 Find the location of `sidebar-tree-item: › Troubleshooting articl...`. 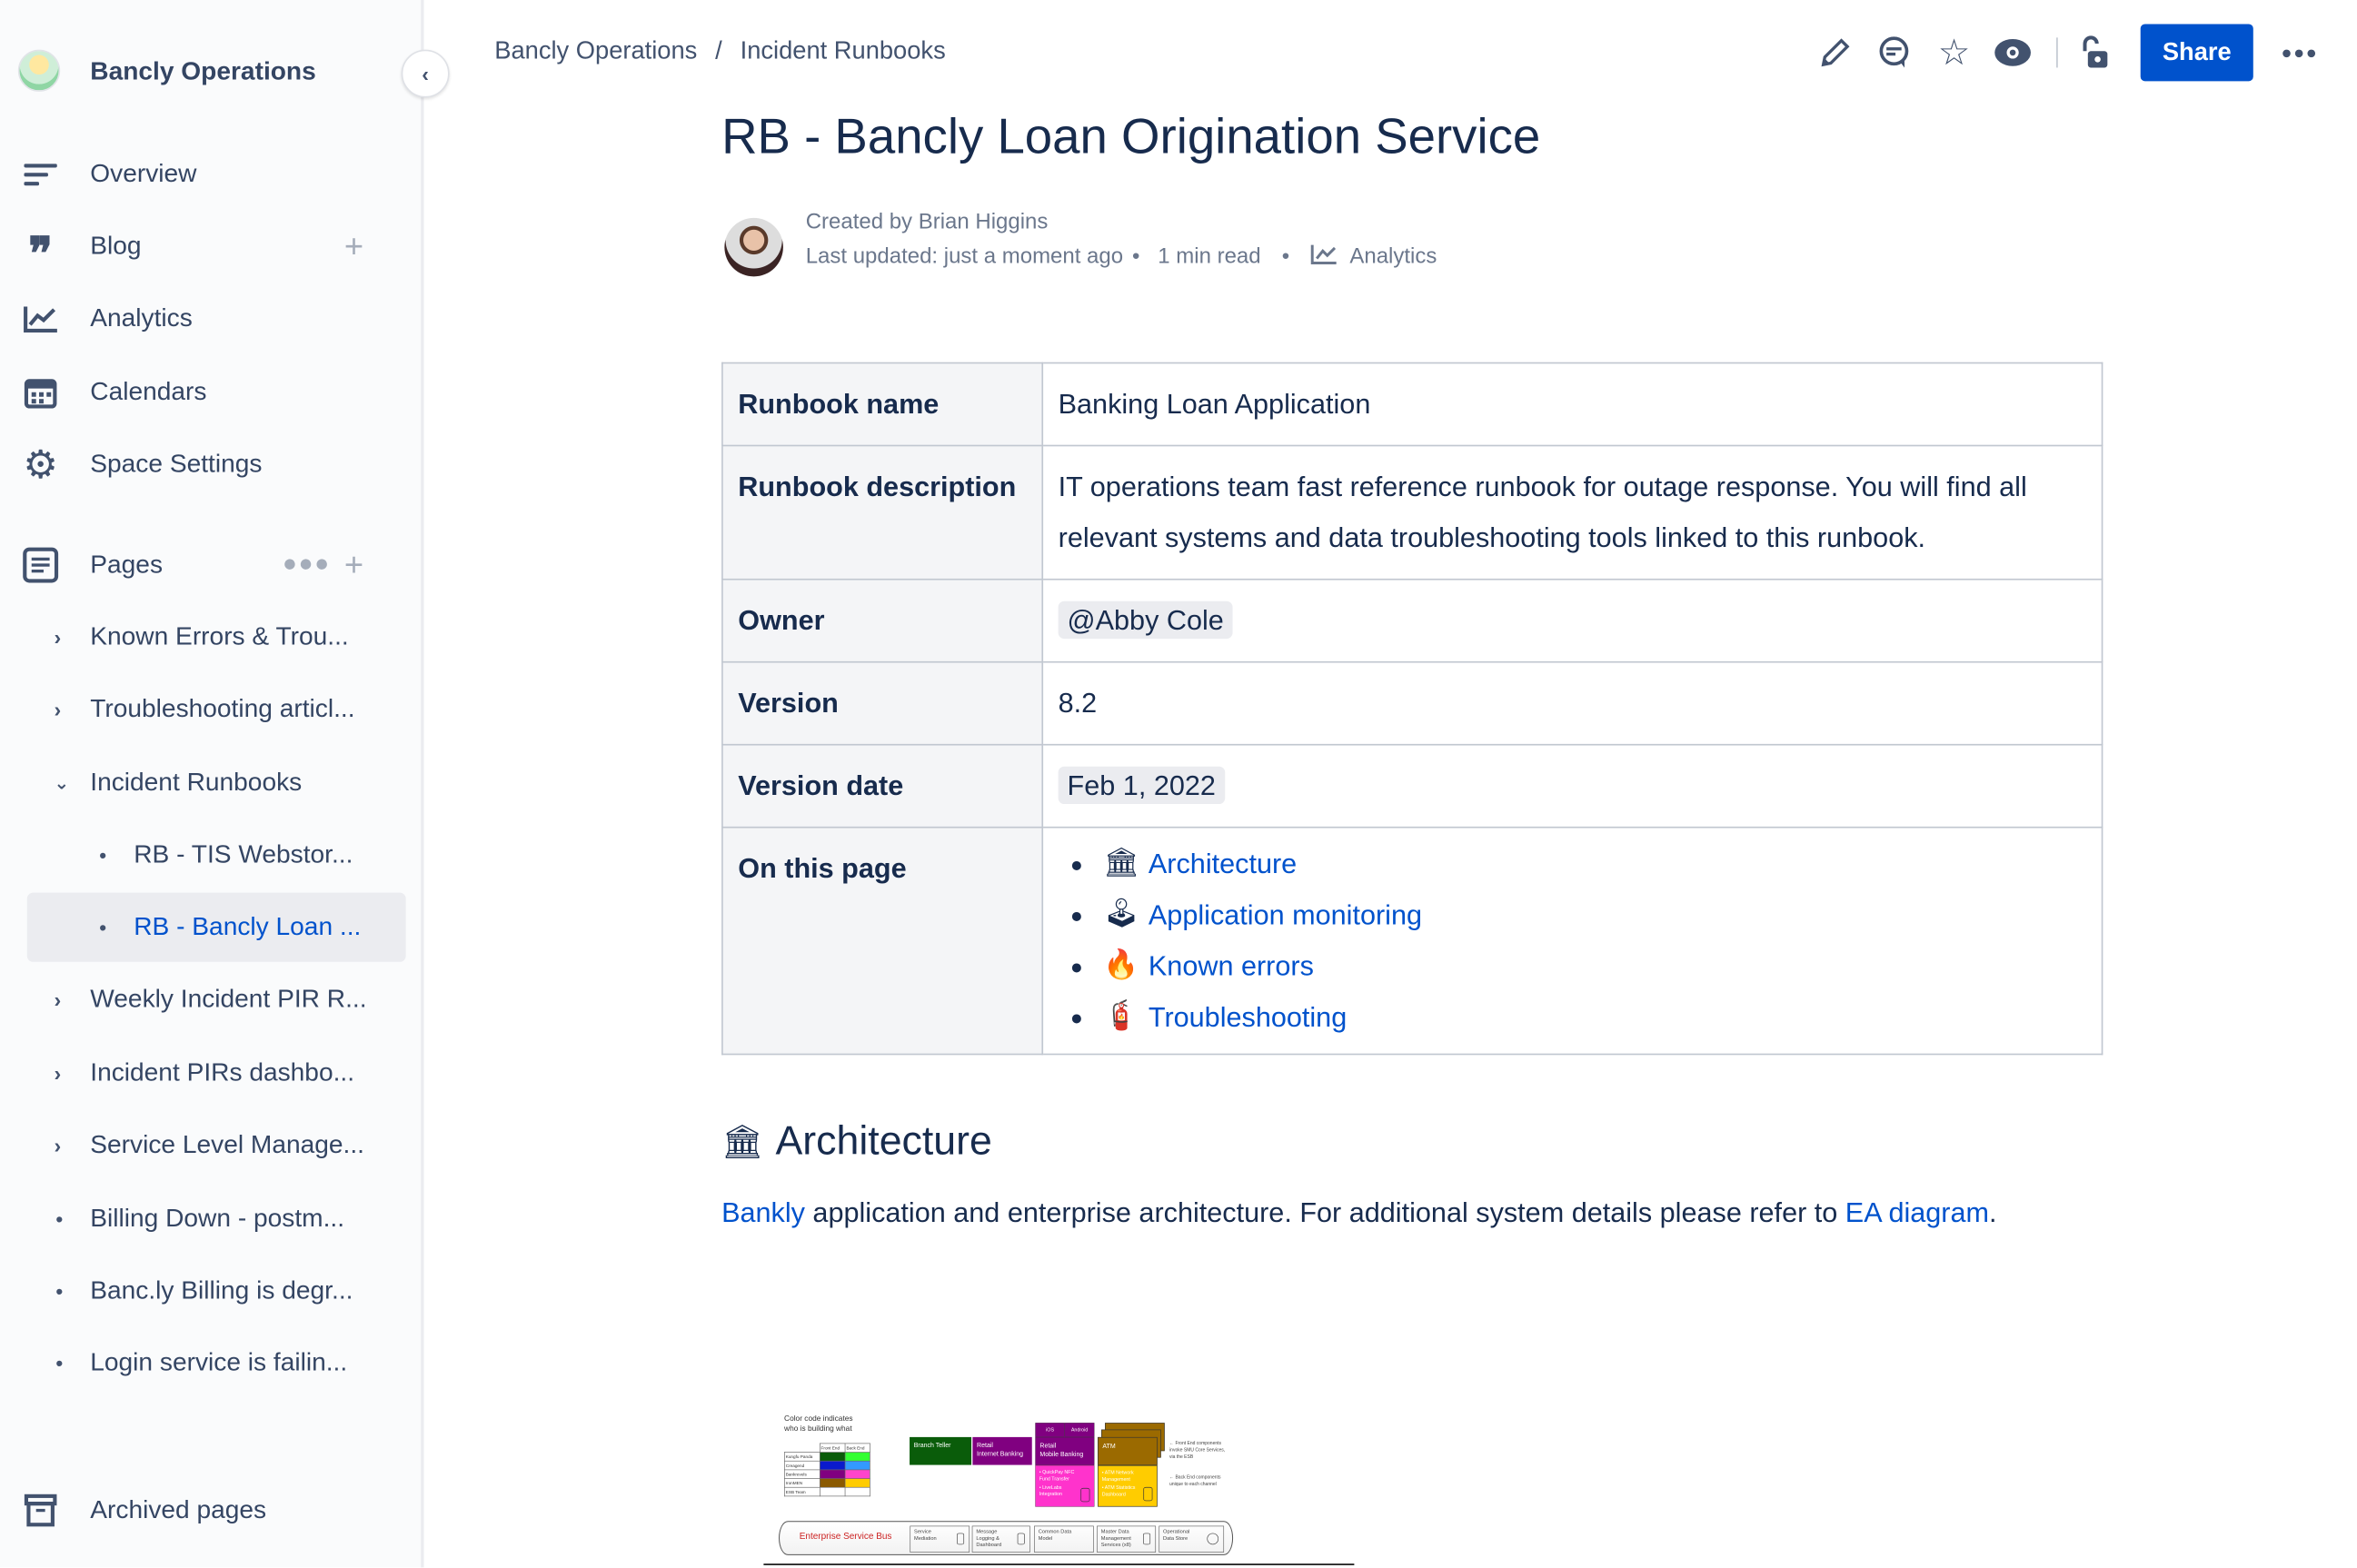

sidebar-tree-item: › Troubleshooting articl... is located at coordinates (216, 709).